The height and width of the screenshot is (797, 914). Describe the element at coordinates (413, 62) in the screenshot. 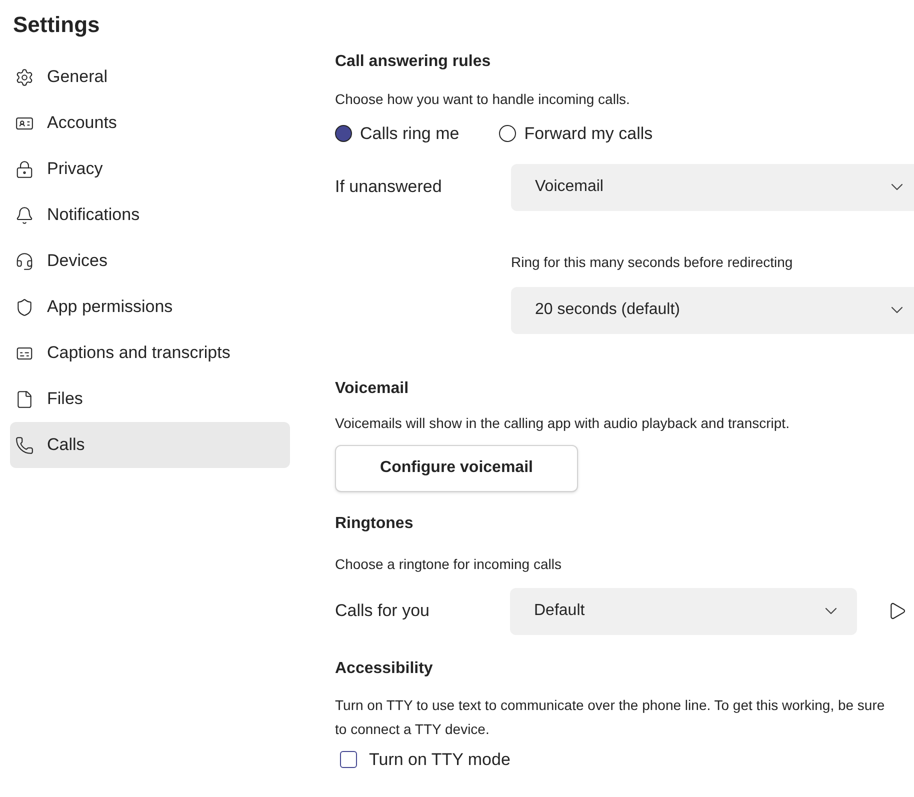

I see `section-heading: Call answering rules` at that location.